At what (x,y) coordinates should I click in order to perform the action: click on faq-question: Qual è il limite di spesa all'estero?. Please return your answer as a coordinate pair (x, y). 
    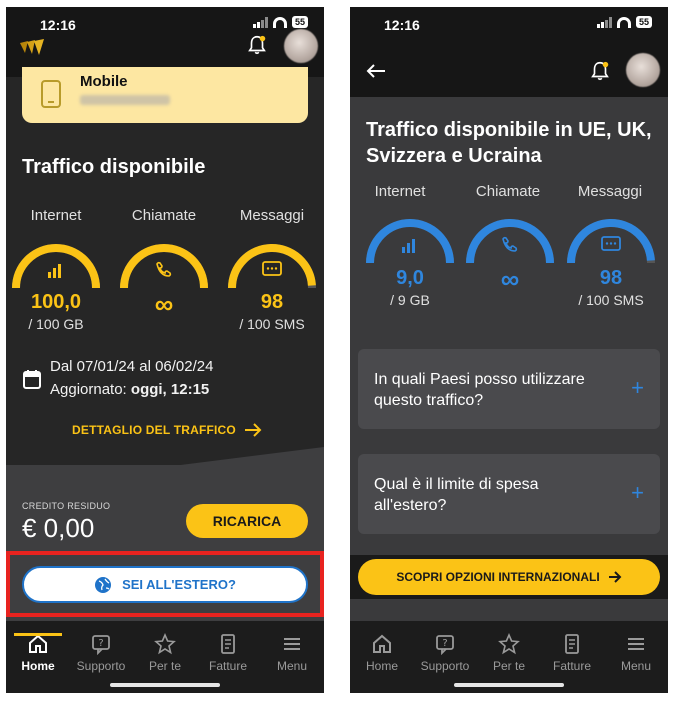
    Looking at the image, I should click on (456, 495).